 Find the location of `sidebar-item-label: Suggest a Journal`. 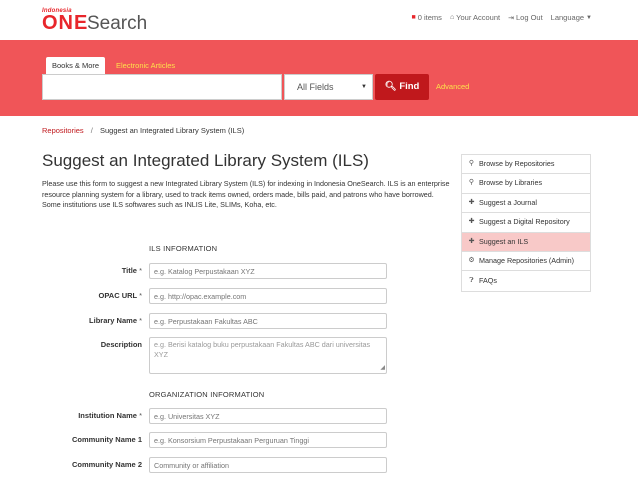

sidebar-item-label: Suggest a Journal is located at coordinates (508, 202).